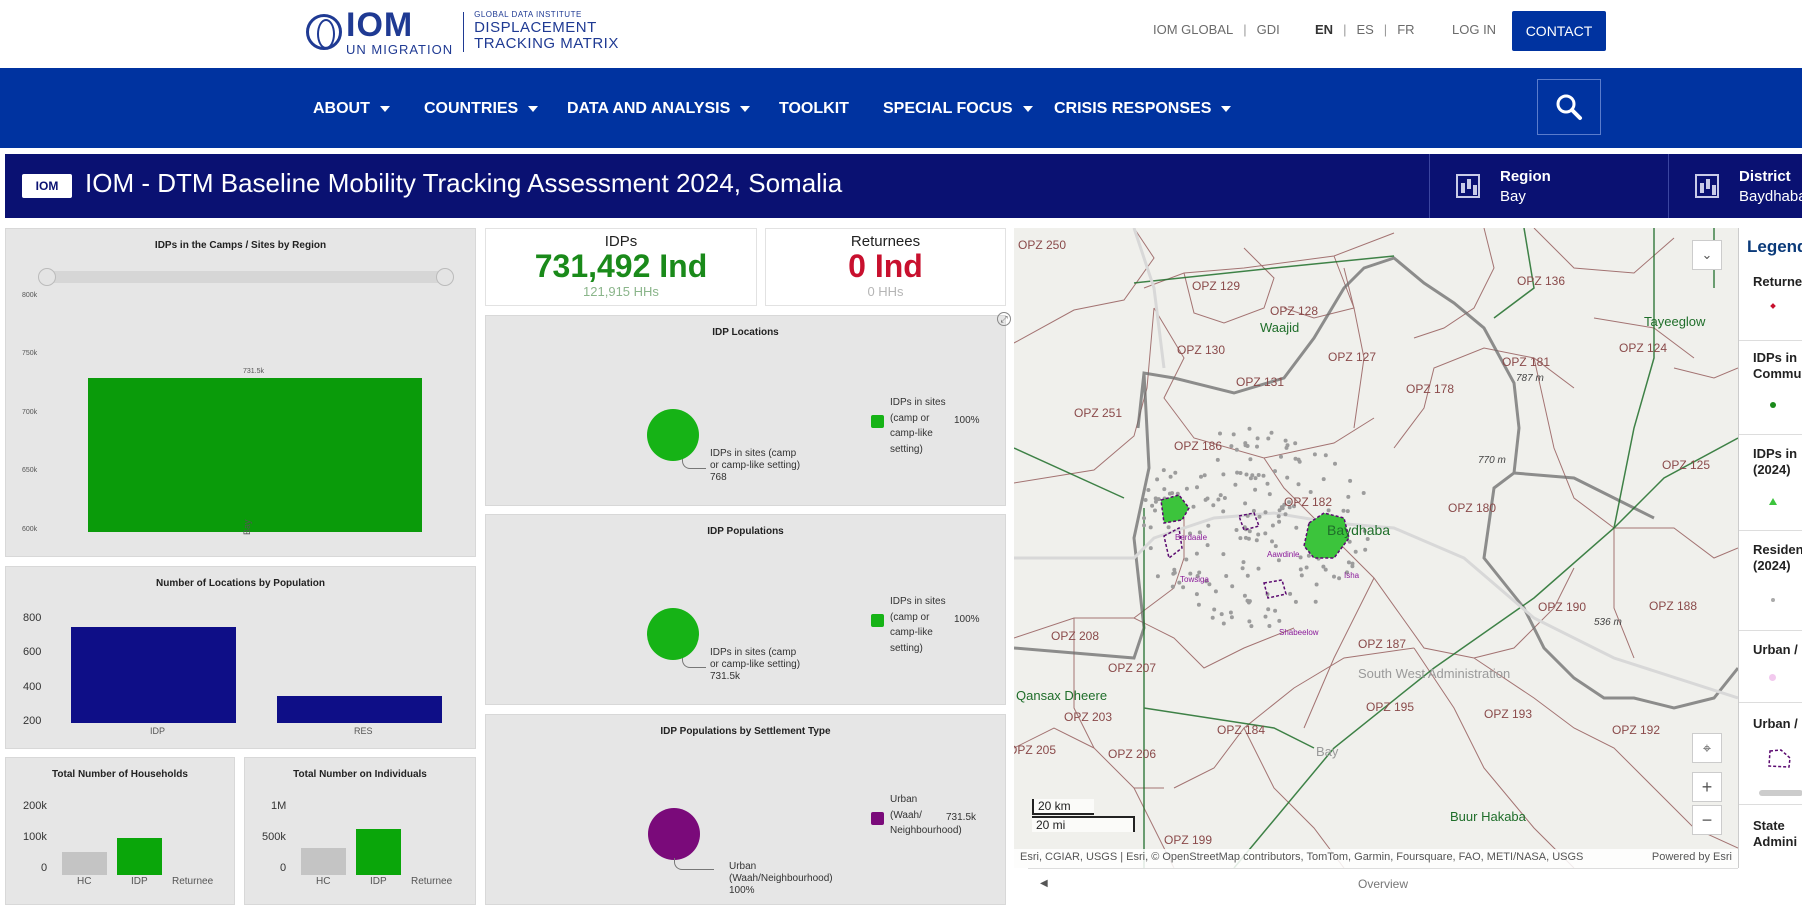 The width and height of the screenshot is (1802, 916). Describe the element at coordinates (1383, 883) in the screenshot. I see `overview-bar: ◀ Overview` at that location.